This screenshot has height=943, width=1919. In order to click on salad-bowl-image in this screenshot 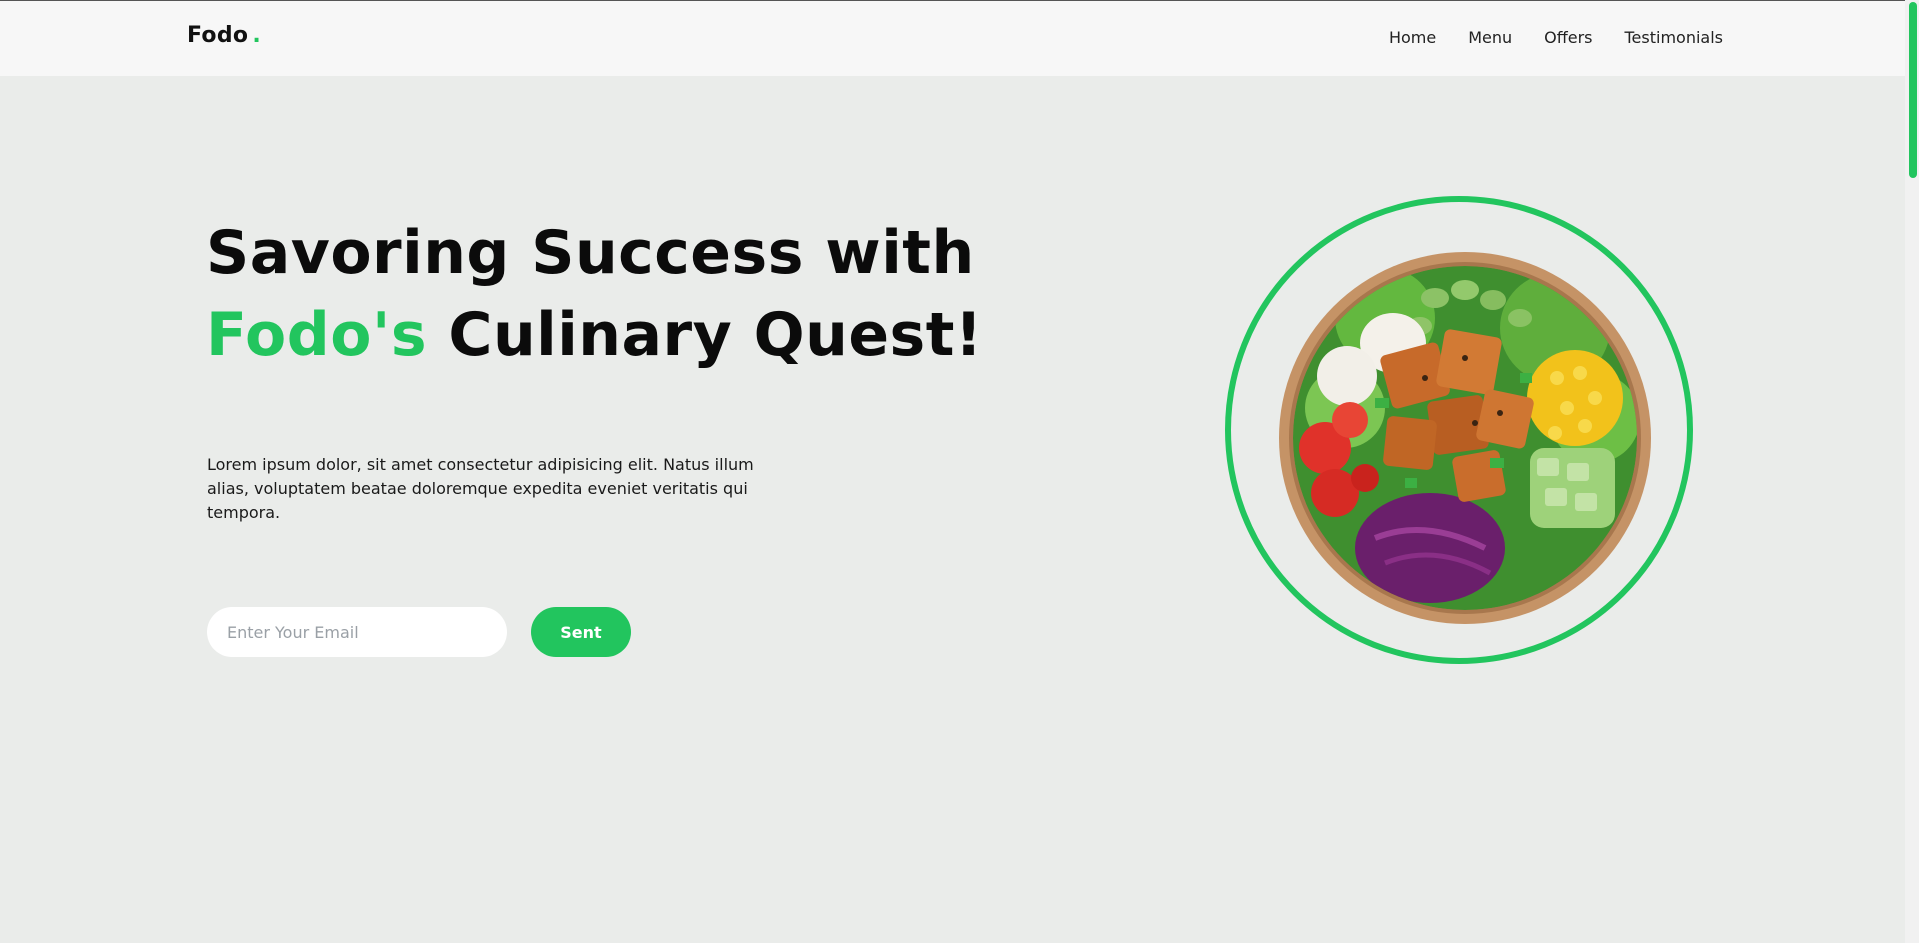, I will do `click(1465, 438)`.